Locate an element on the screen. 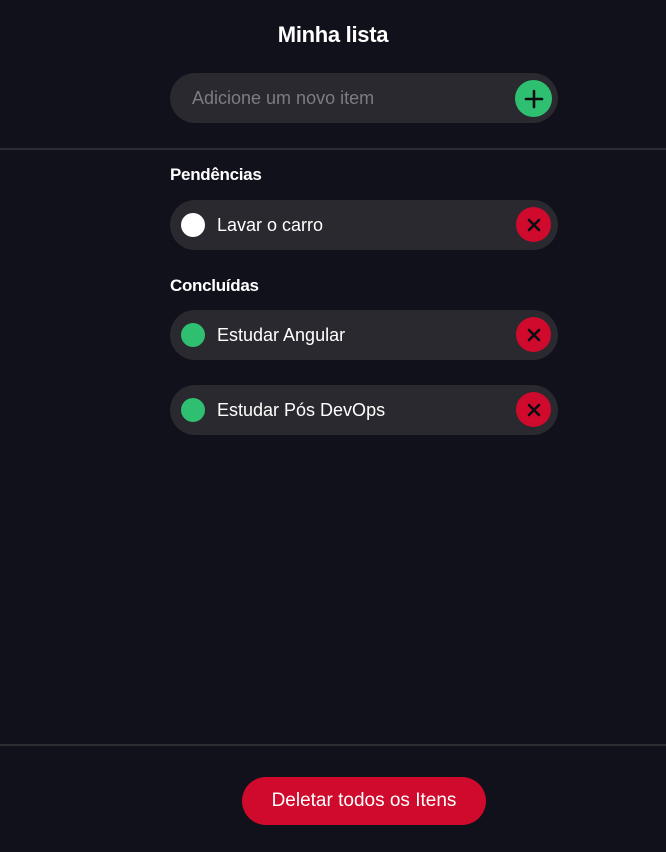 The height and width of the screenshot is (852, 666). list-item: Estudar Pós DevOps is located at coordinates (364, 410).